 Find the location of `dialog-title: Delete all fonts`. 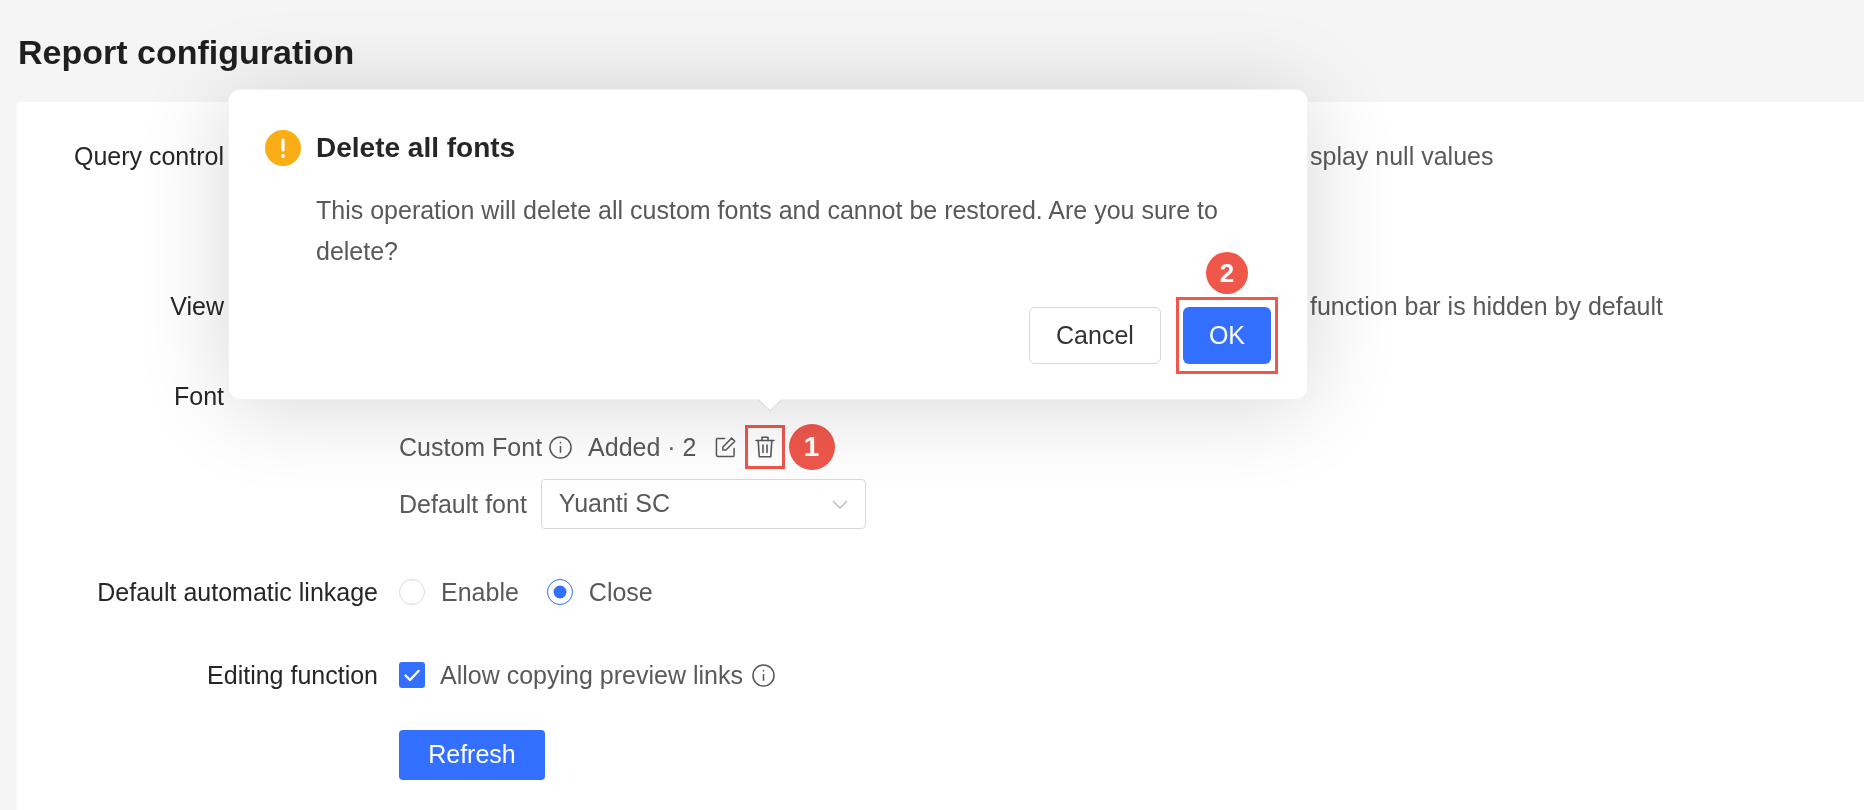

dialog-title: Delete all fonts is located at coordinates (416, 148).